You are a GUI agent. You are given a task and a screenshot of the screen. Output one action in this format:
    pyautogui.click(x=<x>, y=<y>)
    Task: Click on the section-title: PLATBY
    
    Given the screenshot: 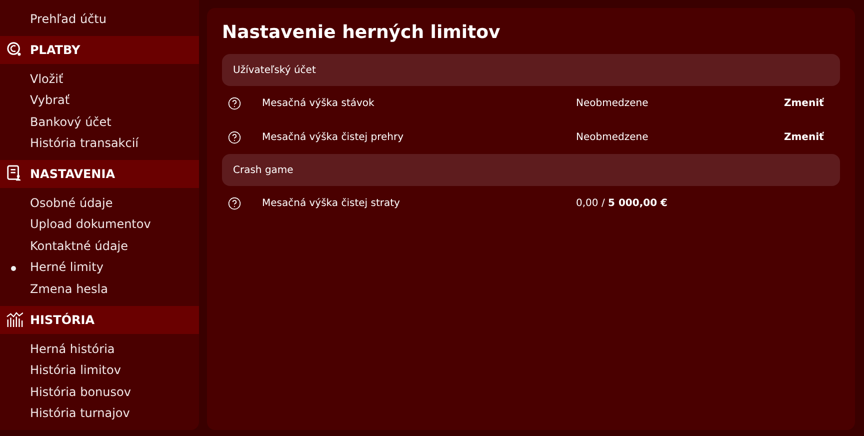 What is the action you would take?
    pyautogui.click(x=55, y=49)
    